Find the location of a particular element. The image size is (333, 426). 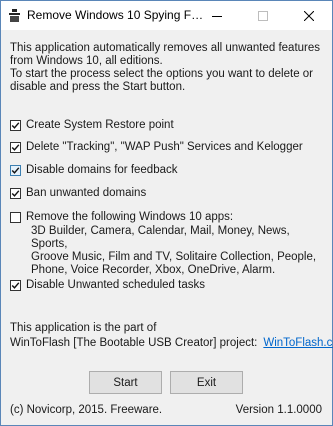

version-text: Version 1.1.0000 is located at coordinates (278, 410).